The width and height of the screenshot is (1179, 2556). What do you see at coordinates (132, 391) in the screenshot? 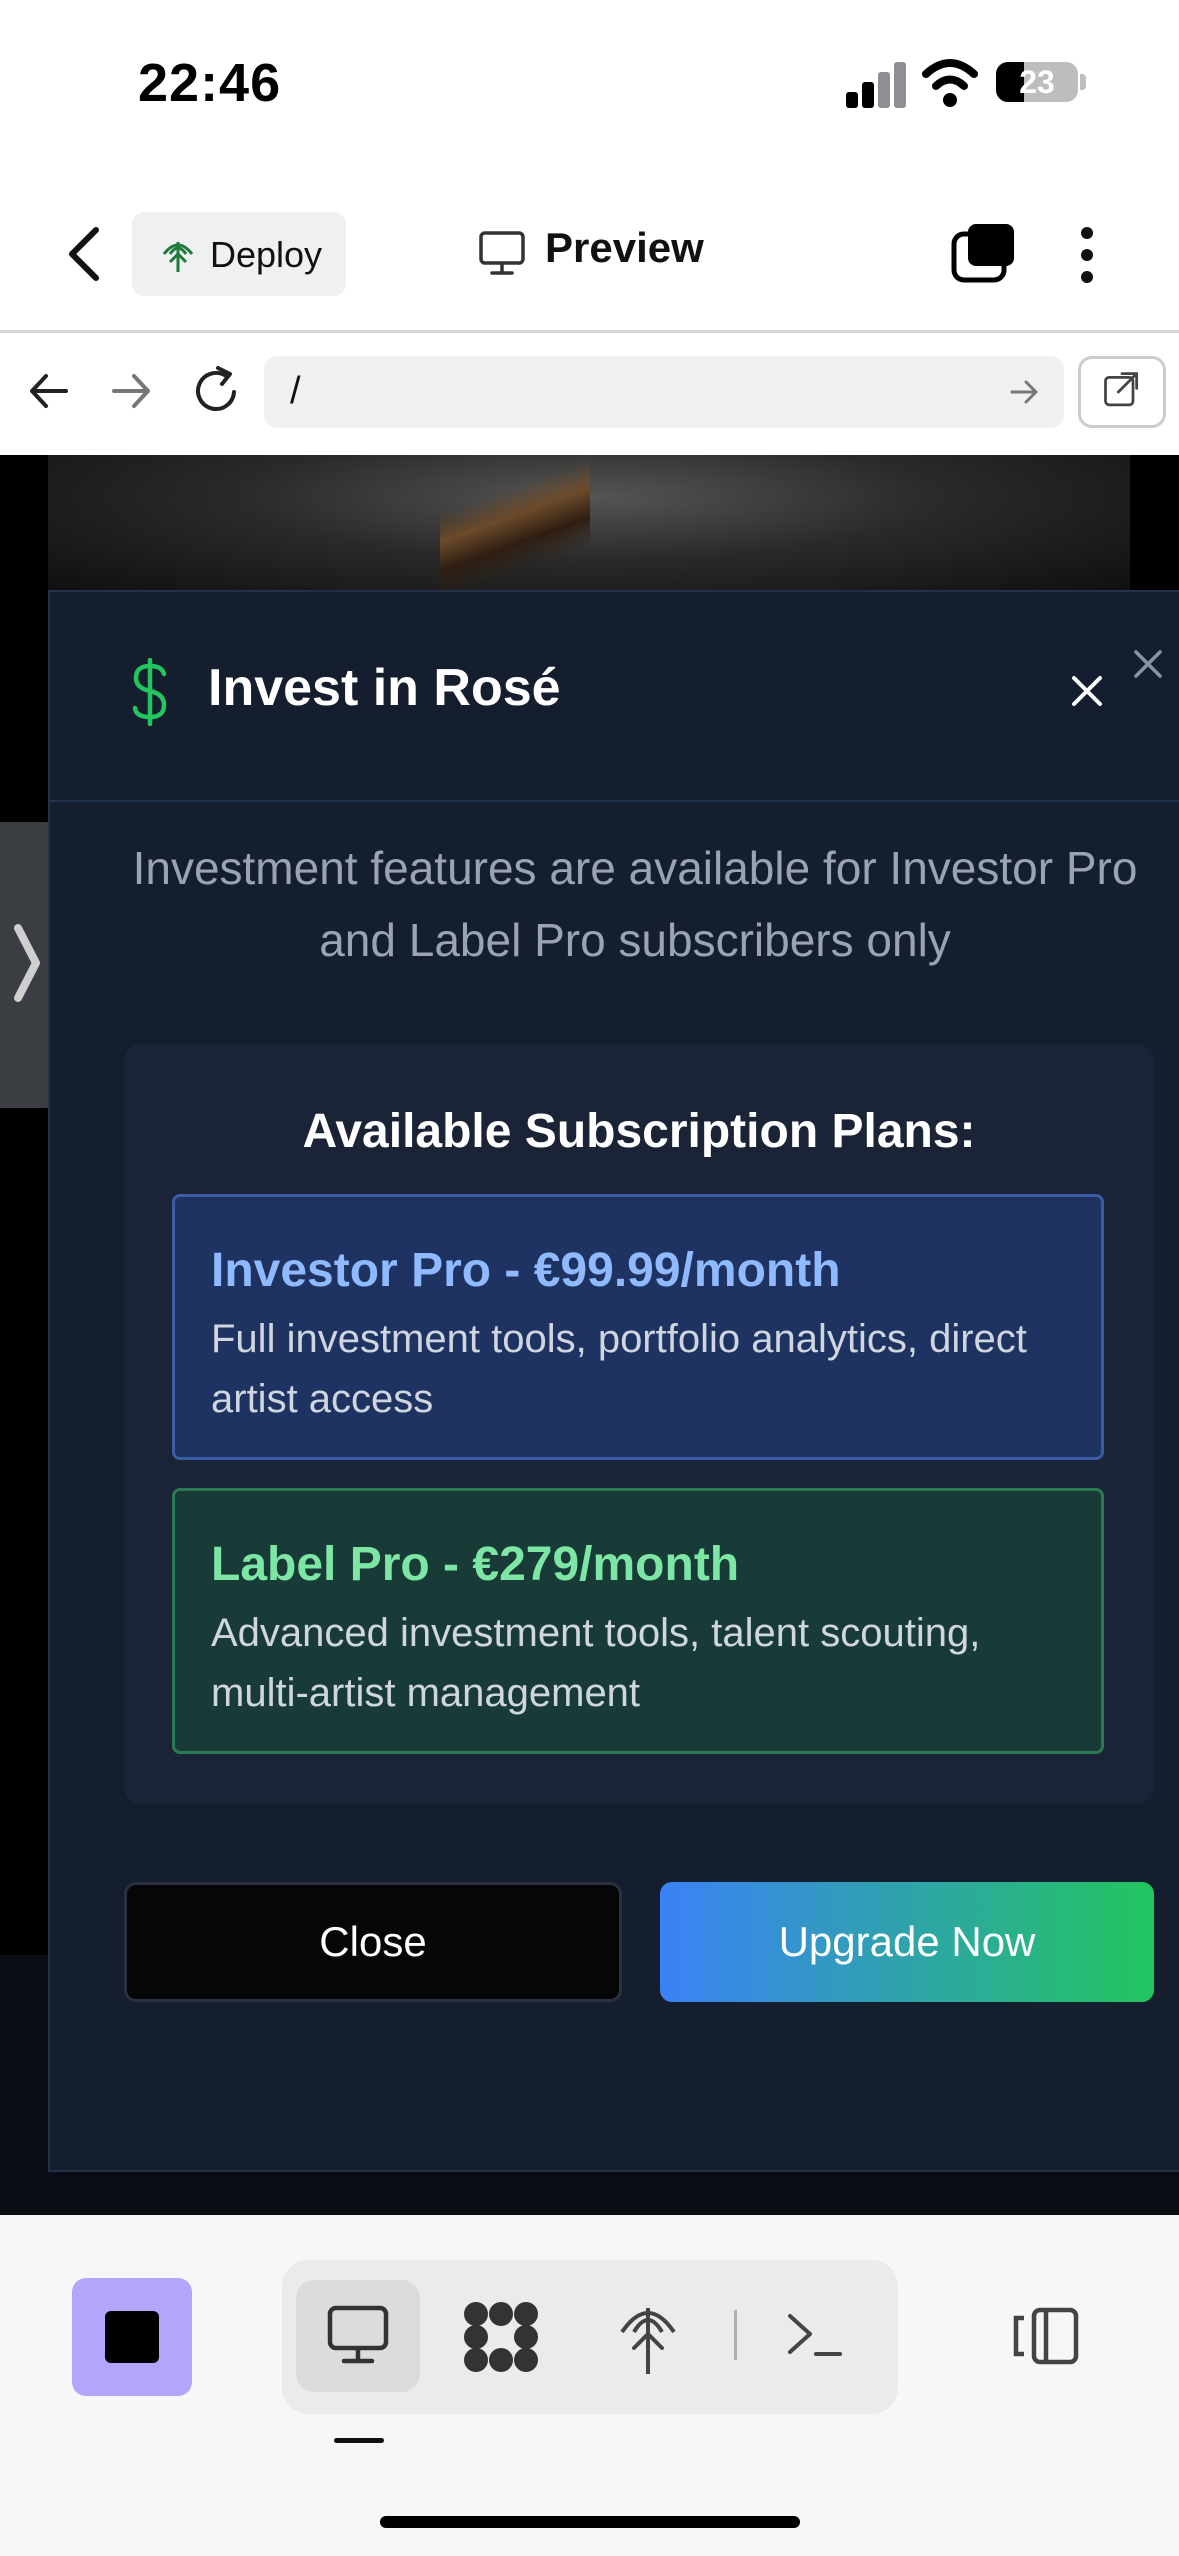
I see `arrow-right-icon` at bounding box center [132, 391].